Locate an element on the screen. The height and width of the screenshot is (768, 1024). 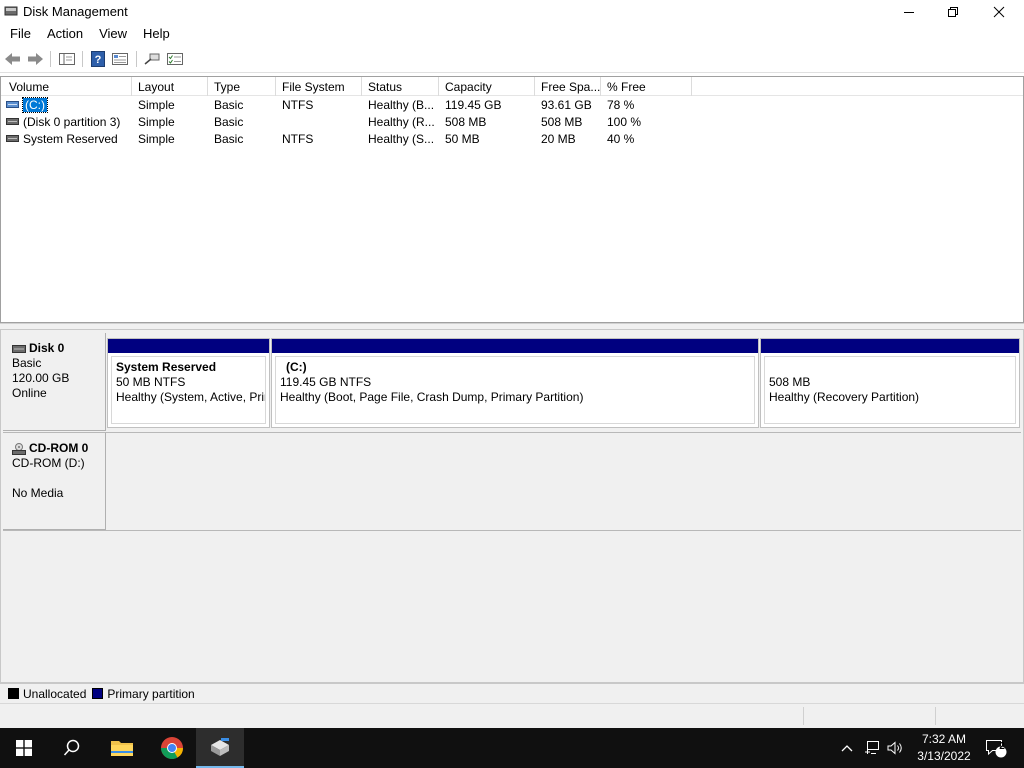
percent-free-cell: 40 % is located at coordinates (621, 139).